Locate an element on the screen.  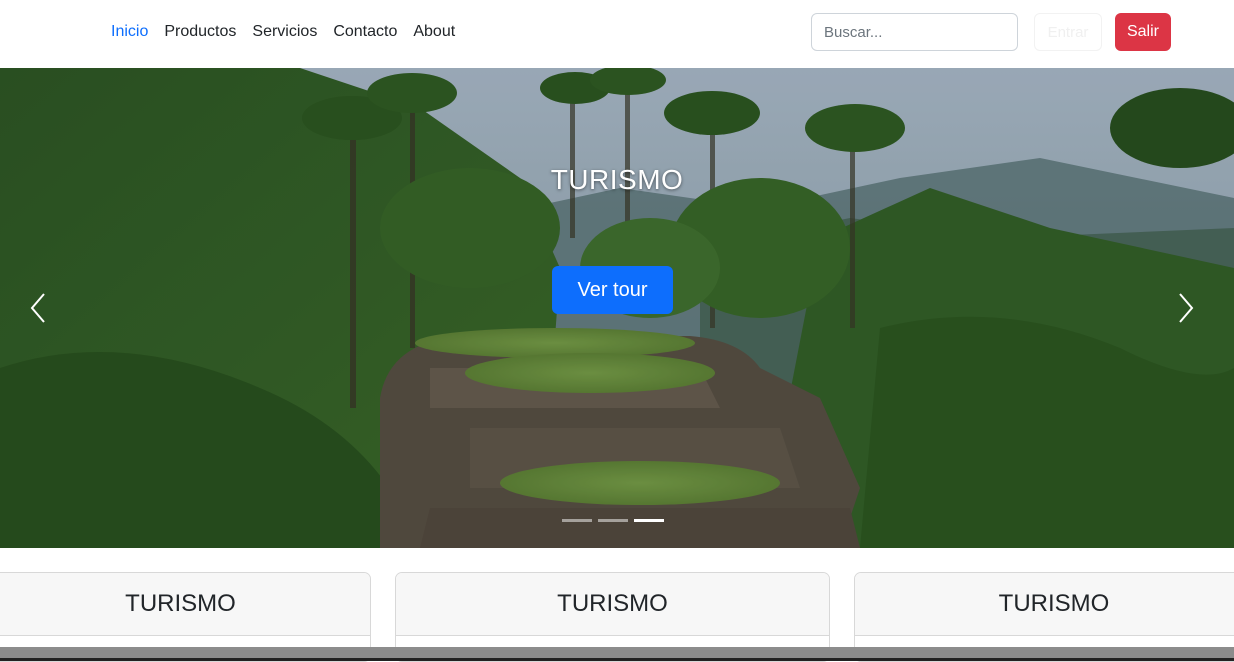
nav-link-servicios: Servicios is located at coordinates (284, 32).